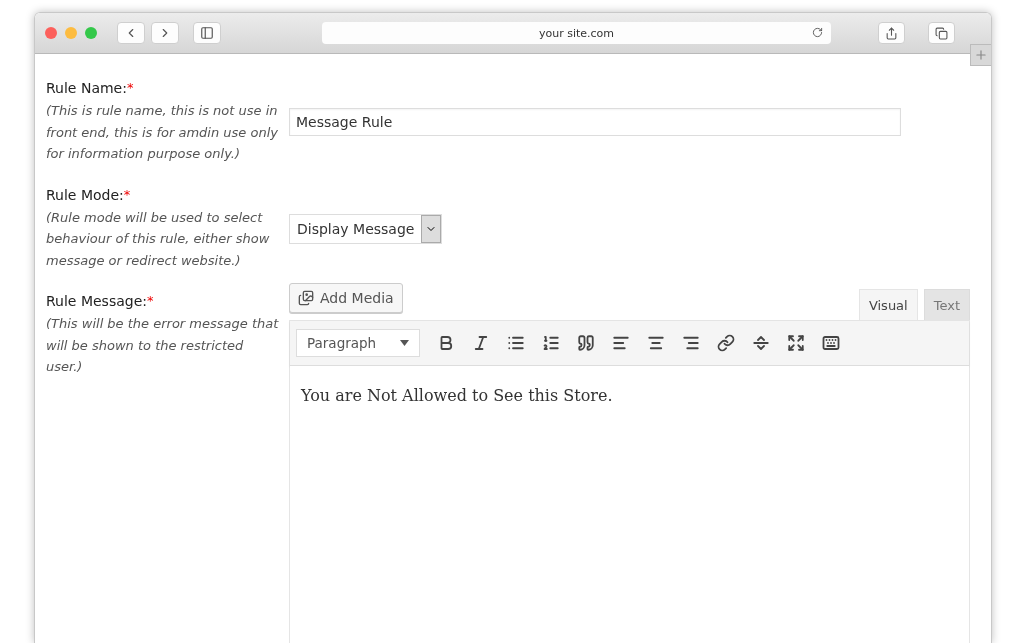 This screenshot has height=643, width=1024. I want to click on media-icon, so click(306, 298).